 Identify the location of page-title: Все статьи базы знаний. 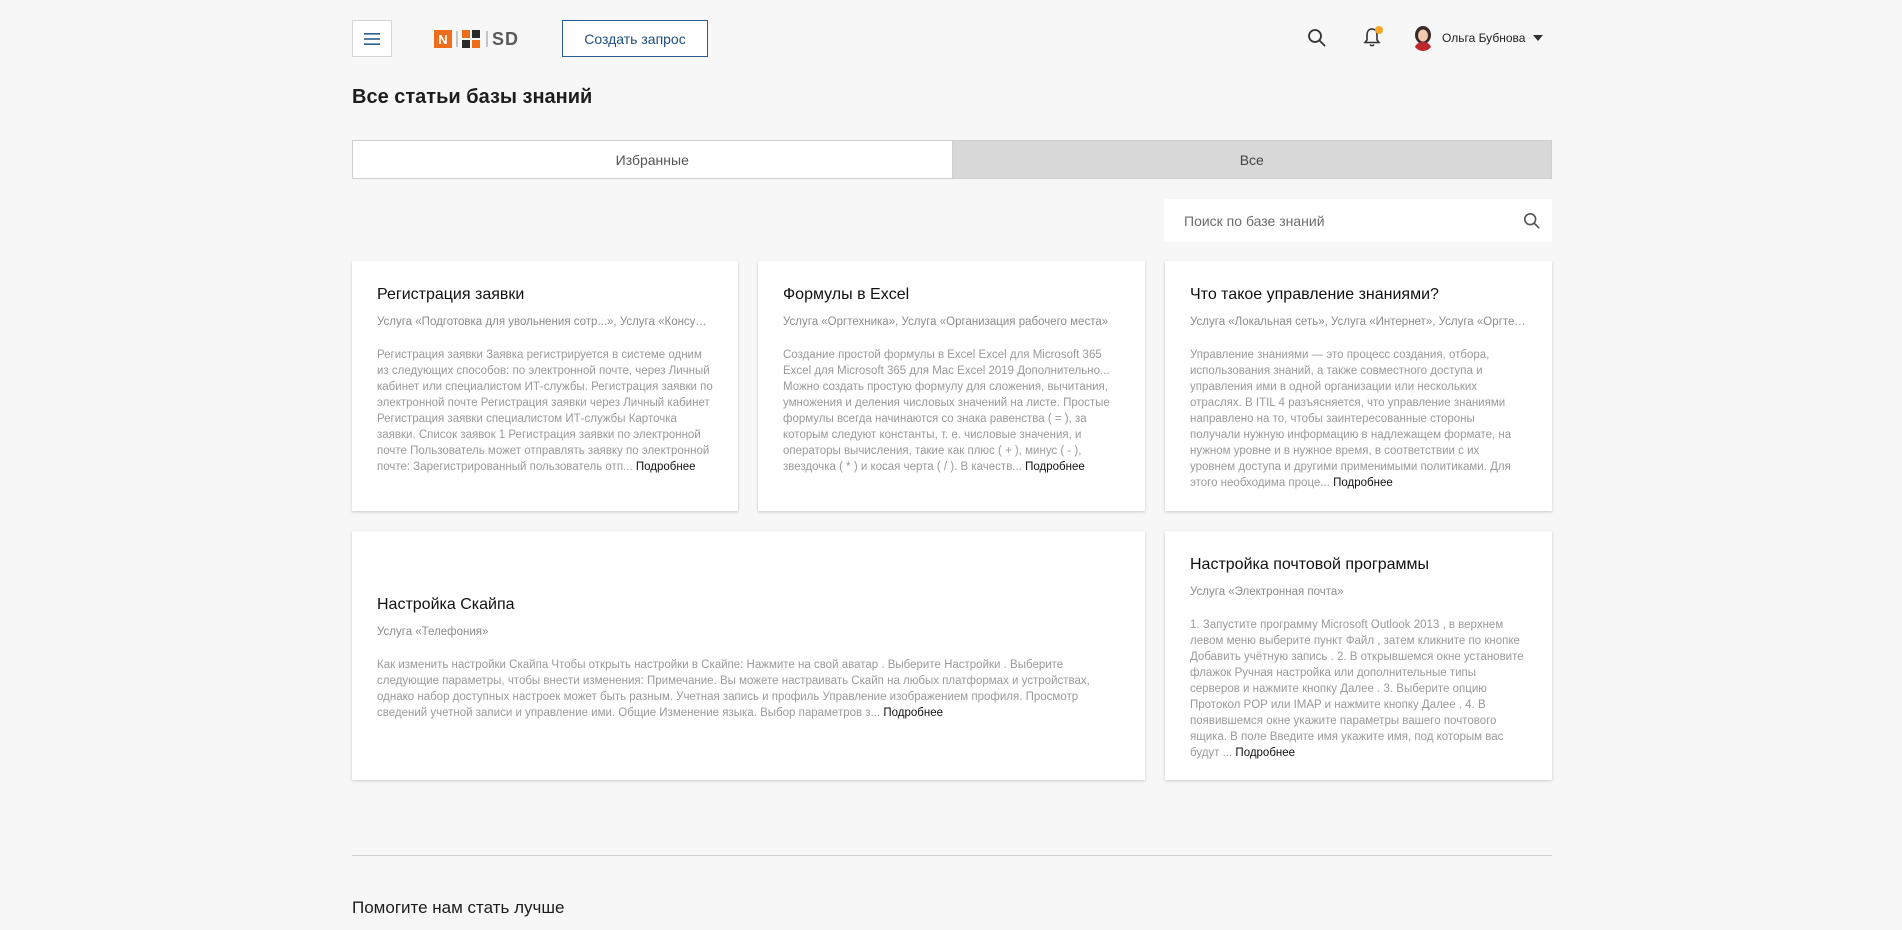
(472, 97).